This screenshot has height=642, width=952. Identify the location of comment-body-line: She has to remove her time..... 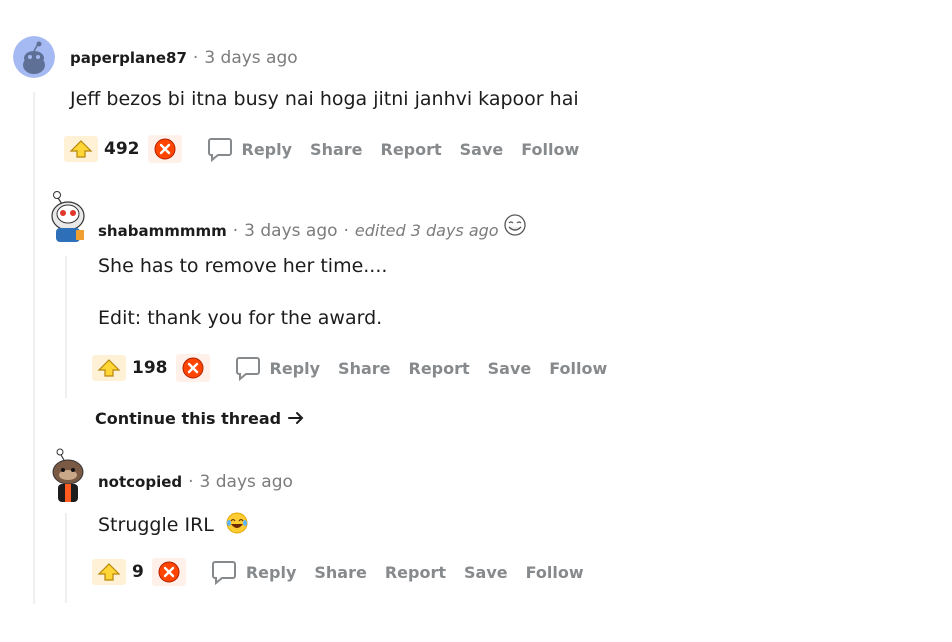
(243, 266).